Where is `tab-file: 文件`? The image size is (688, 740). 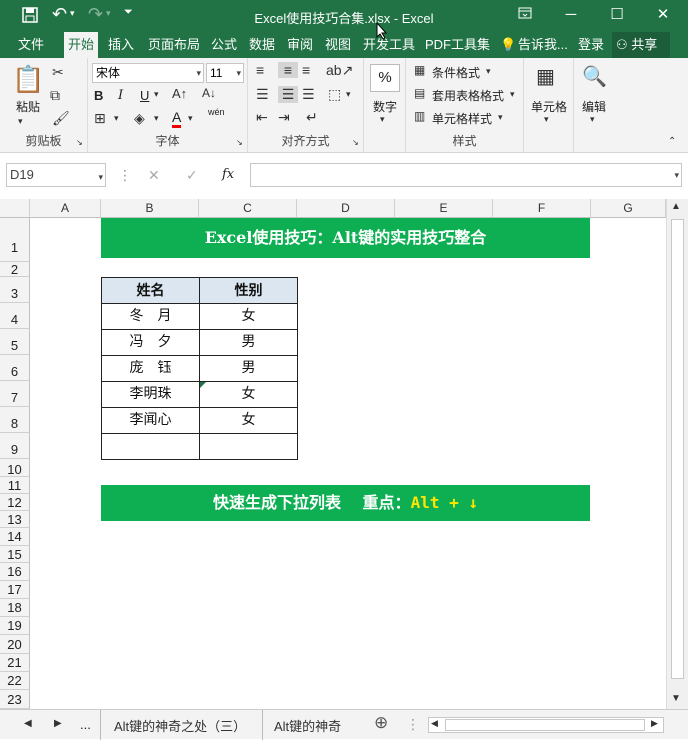
tab-file: 文件 is located at coordinates (31, 45).